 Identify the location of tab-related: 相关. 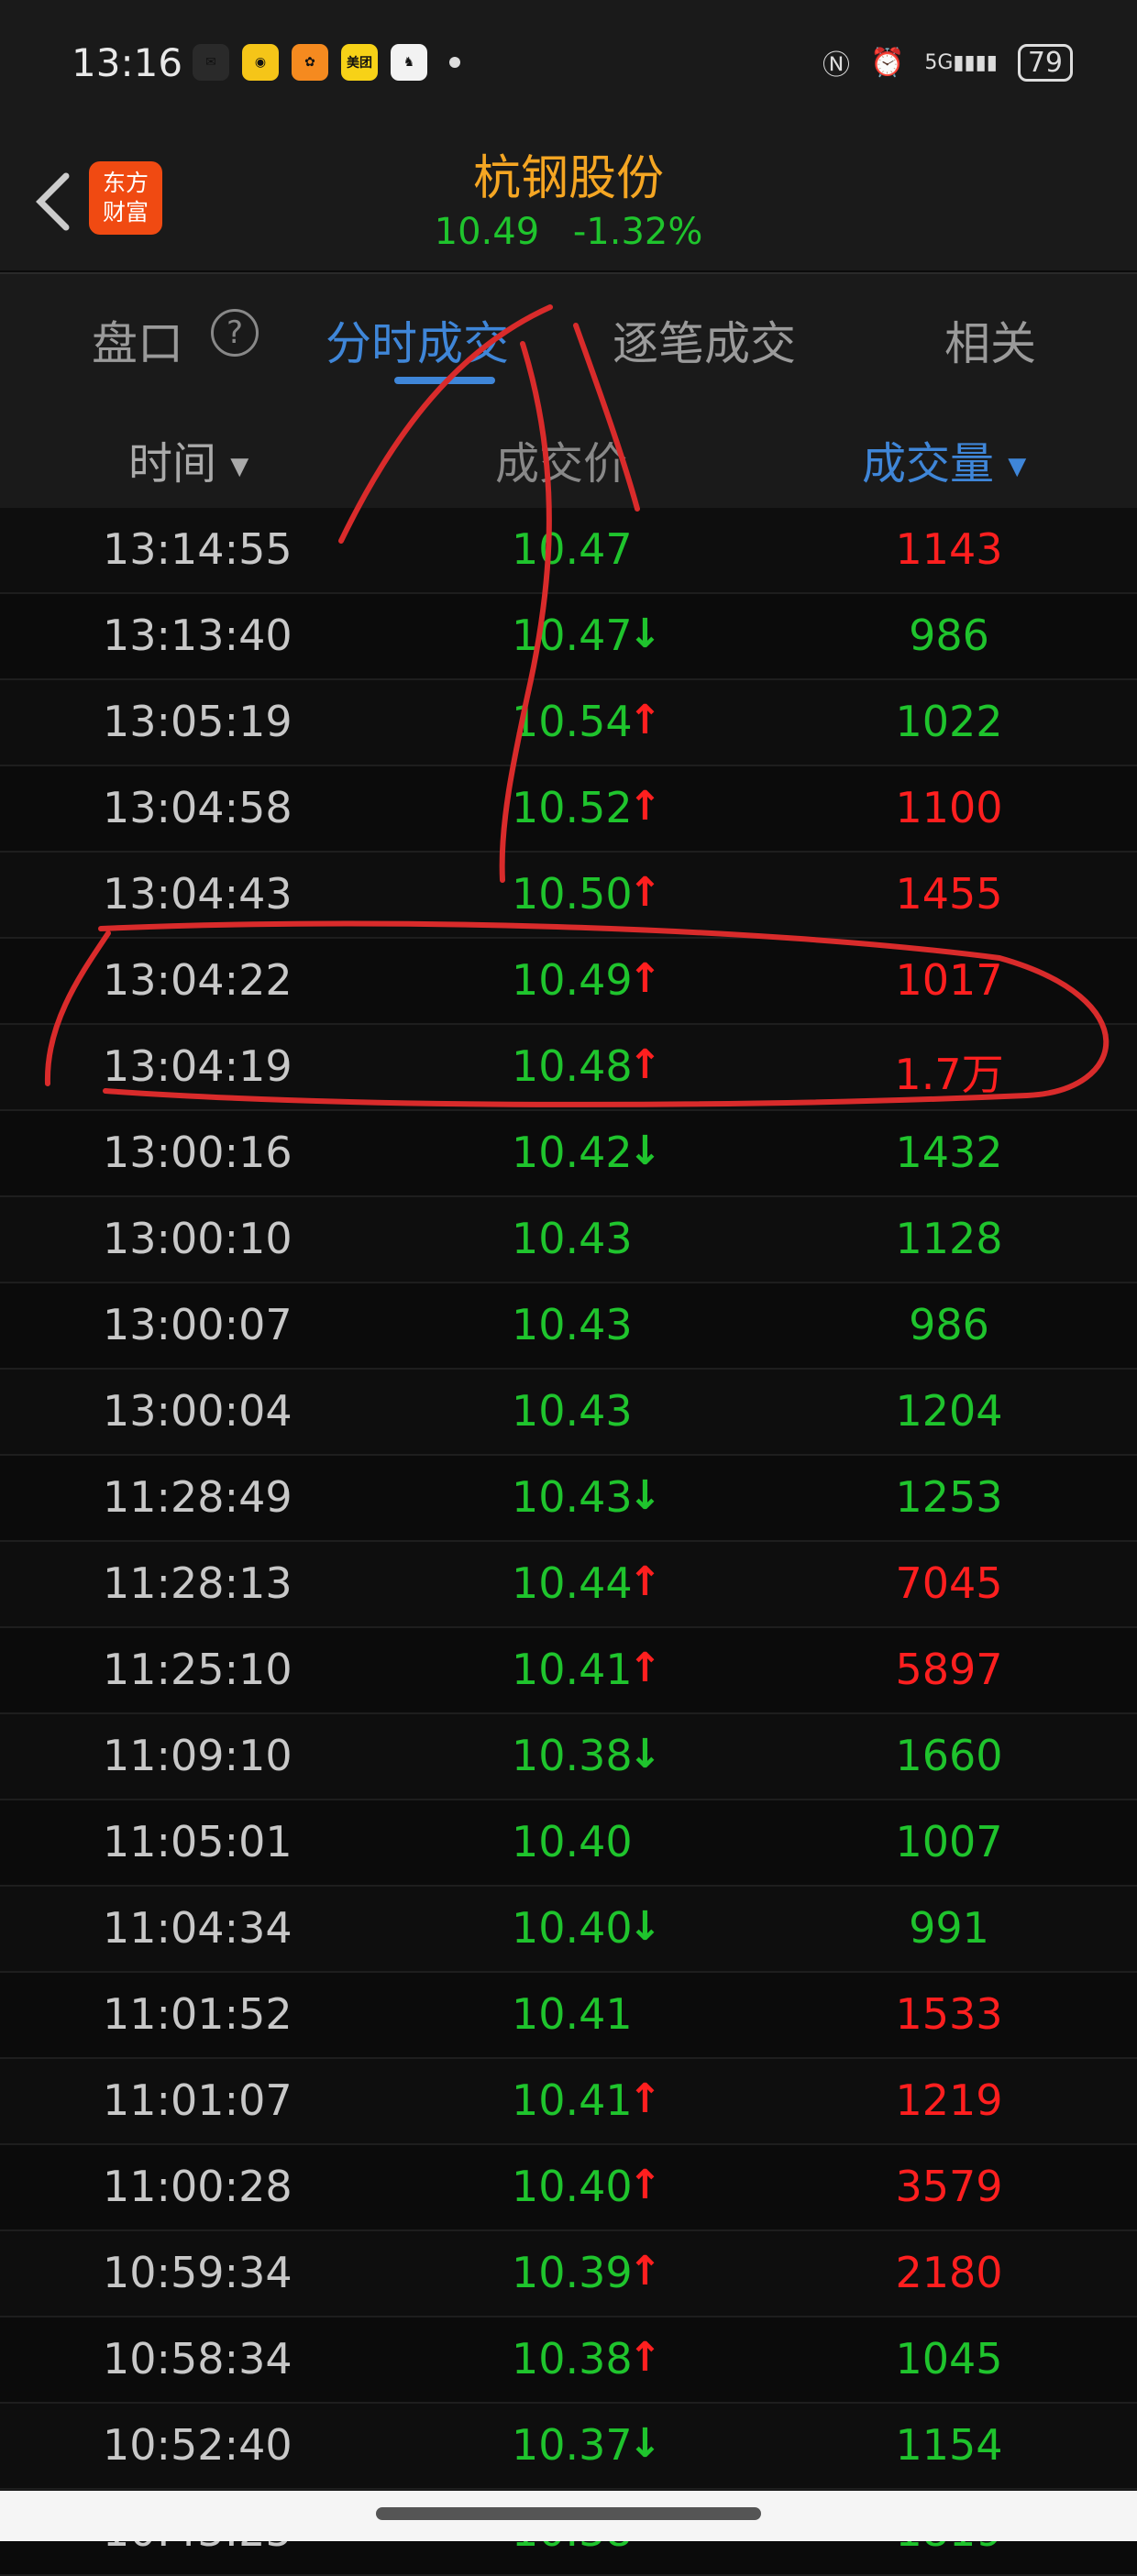
(990, 340).